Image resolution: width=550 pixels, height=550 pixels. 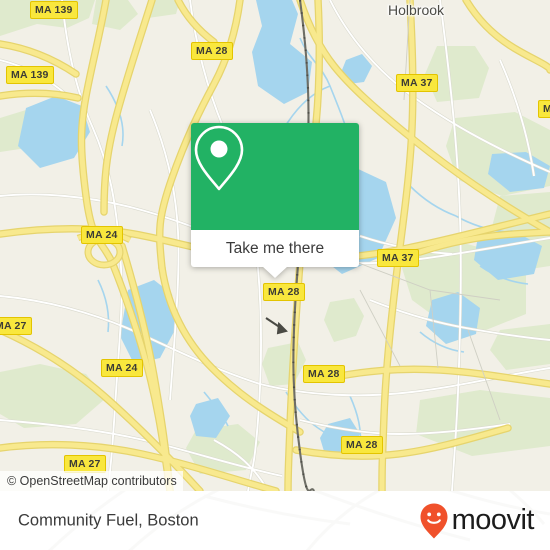 What do you see at coordinates (416, 10) in the screenshot?
I see `place-label-holbrook: Holbrook` at bounding box center [416, 10].